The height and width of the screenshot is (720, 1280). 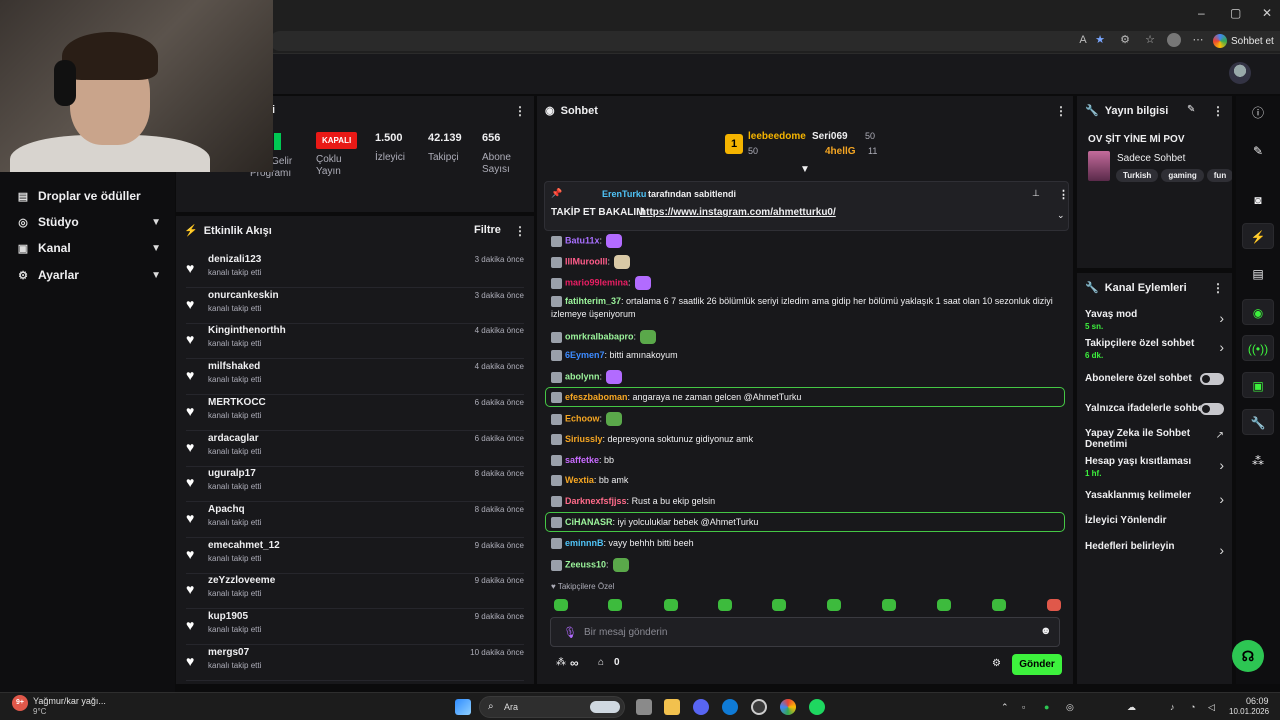 What do you see at coordinates (1155, 439) in the screenshot?
I see `channel-action-item: Yapay Zeka ile Sohbet Denetimi` at bounding box center [1155, 439].